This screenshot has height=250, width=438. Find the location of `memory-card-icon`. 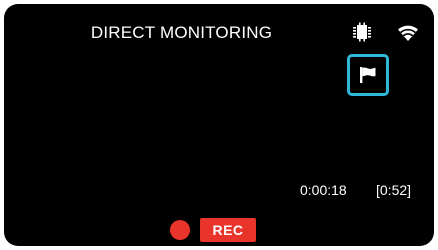

memory-card-icon is located at coordinates (362, 32).